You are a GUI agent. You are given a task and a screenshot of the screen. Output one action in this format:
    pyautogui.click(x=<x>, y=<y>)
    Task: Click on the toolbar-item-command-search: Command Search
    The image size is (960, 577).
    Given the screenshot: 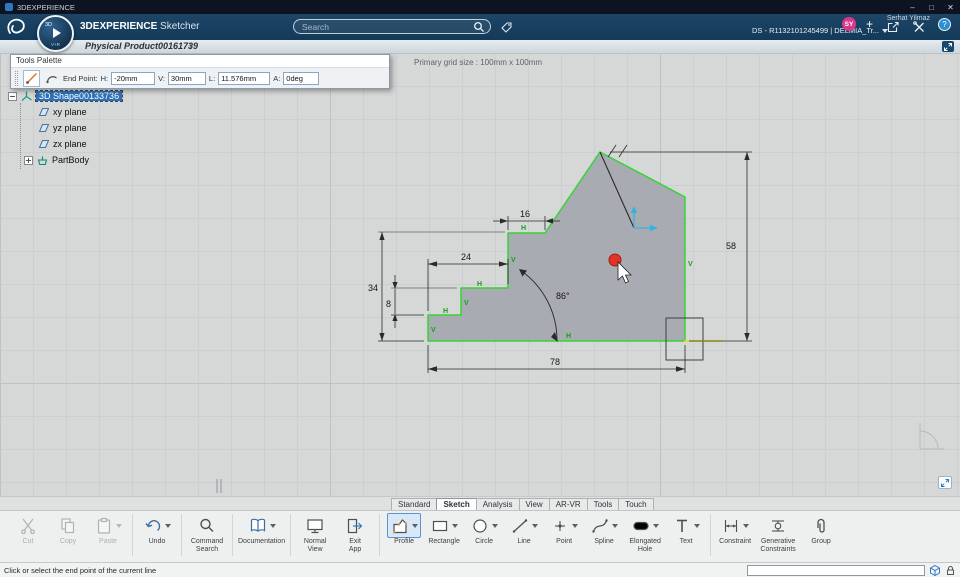 What is the action you would take?
    pyautogui.click(x=207, y=533)
    